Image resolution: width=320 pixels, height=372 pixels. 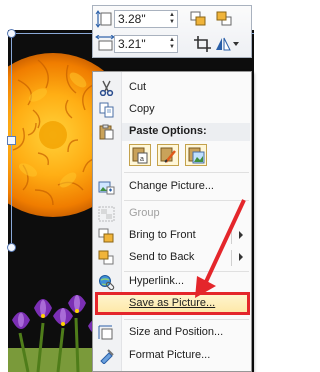 What do you see at coordinates (220, 248) in the screenshot?
I see `annotation-arrow-icon` at bounding box center [220, 248].